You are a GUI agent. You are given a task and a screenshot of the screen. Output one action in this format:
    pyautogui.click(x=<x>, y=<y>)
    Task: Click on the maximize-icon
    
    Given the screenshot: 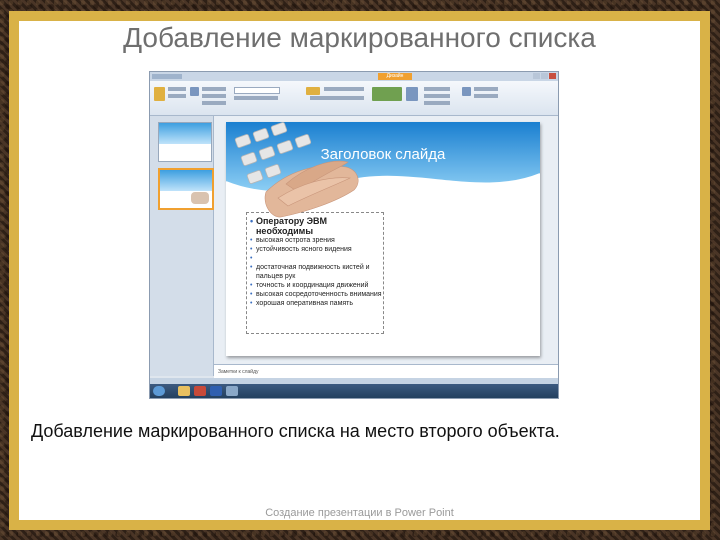 What is the action you would take?
    pyautogui.click(x=544, y=76)
    